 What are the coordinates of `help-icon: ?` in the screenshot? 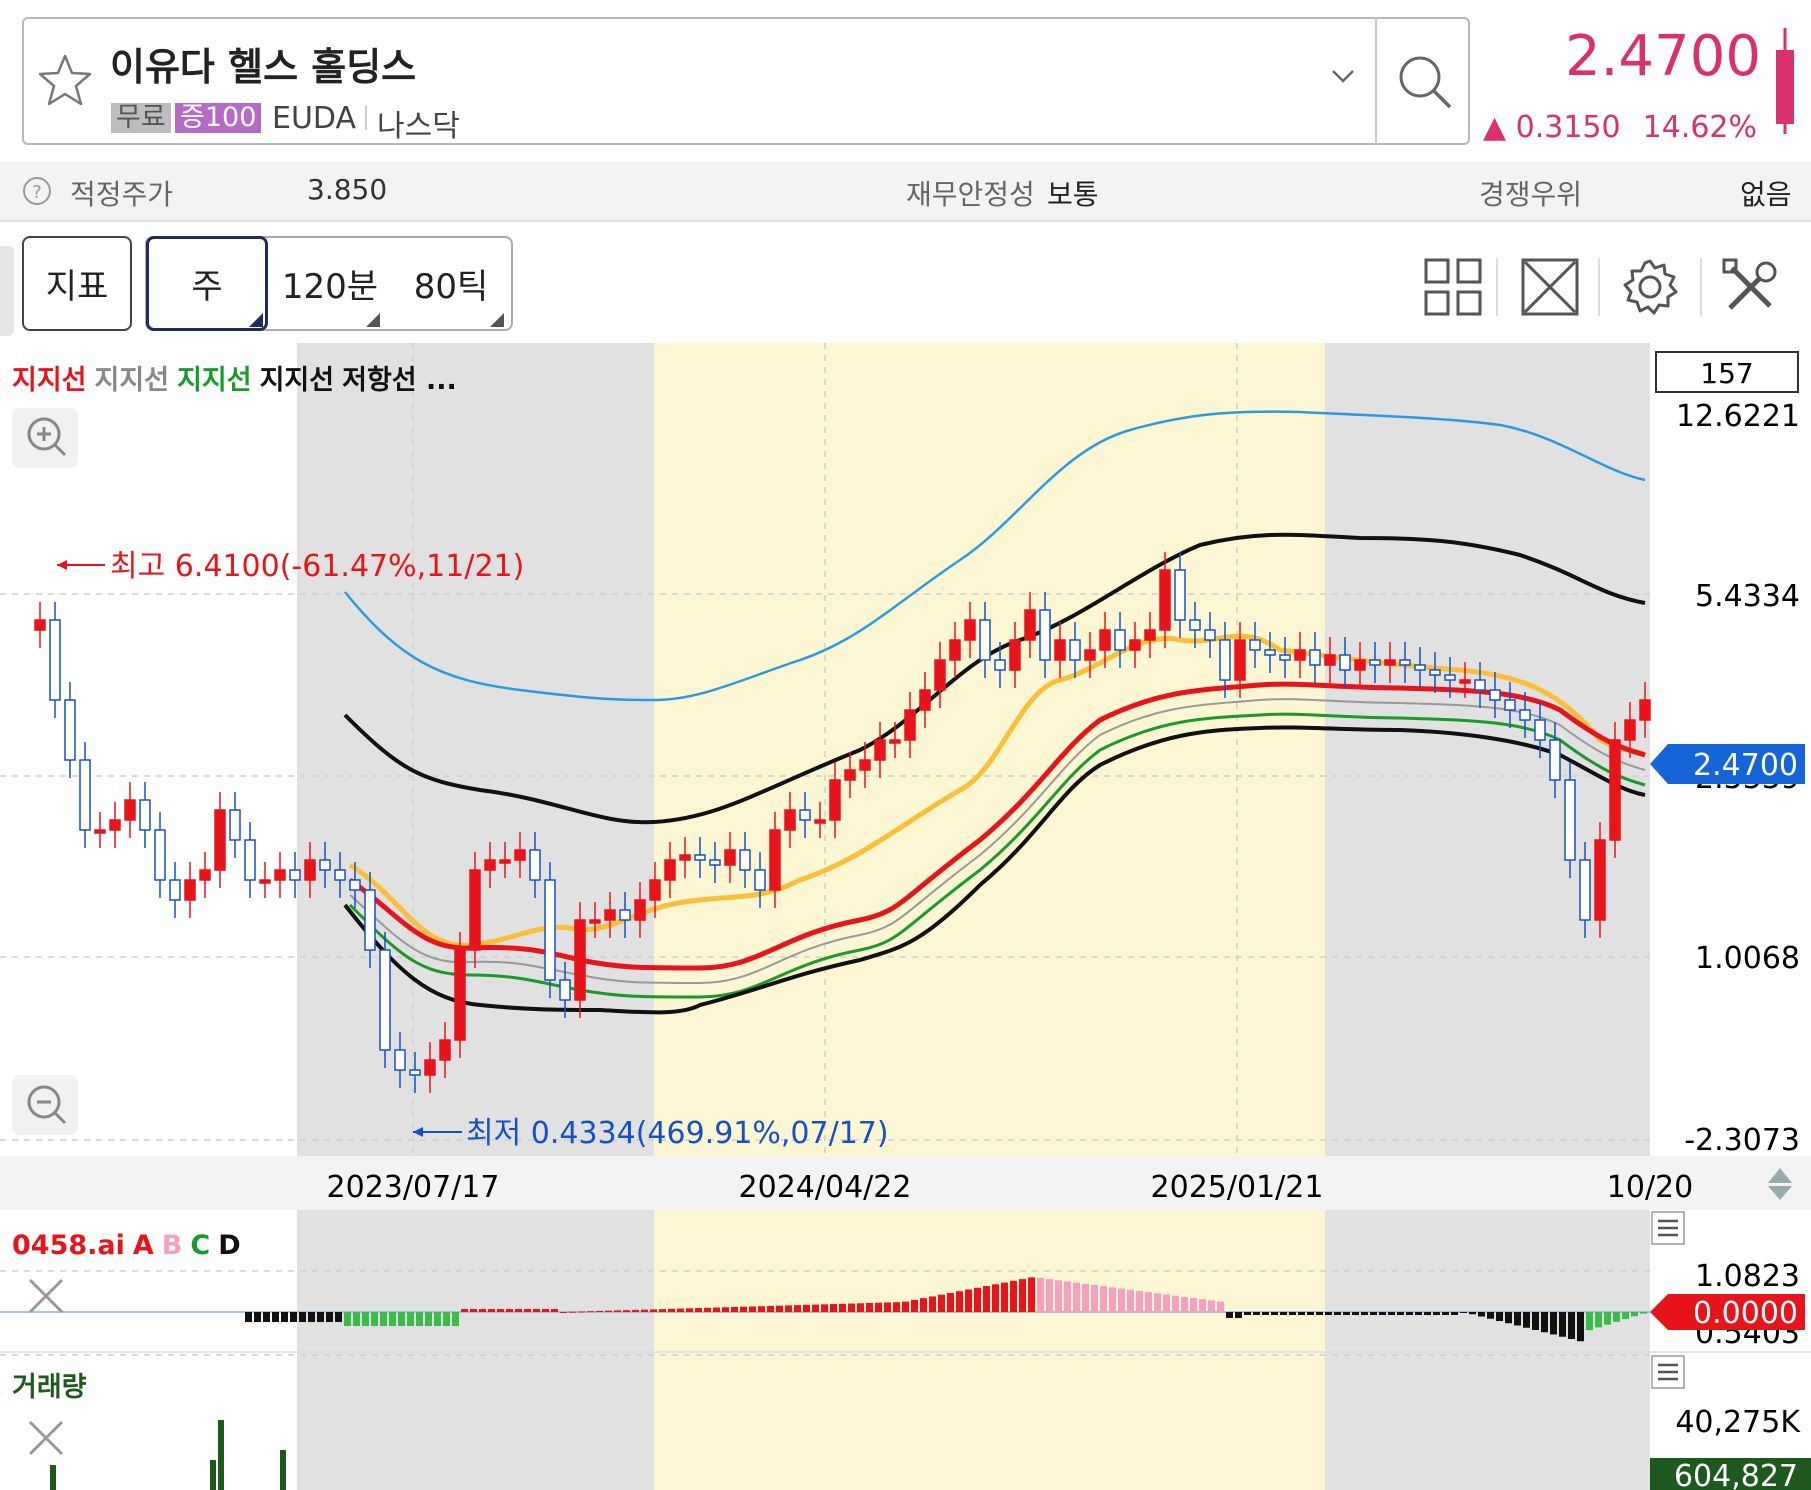 It's located at (37, 191).